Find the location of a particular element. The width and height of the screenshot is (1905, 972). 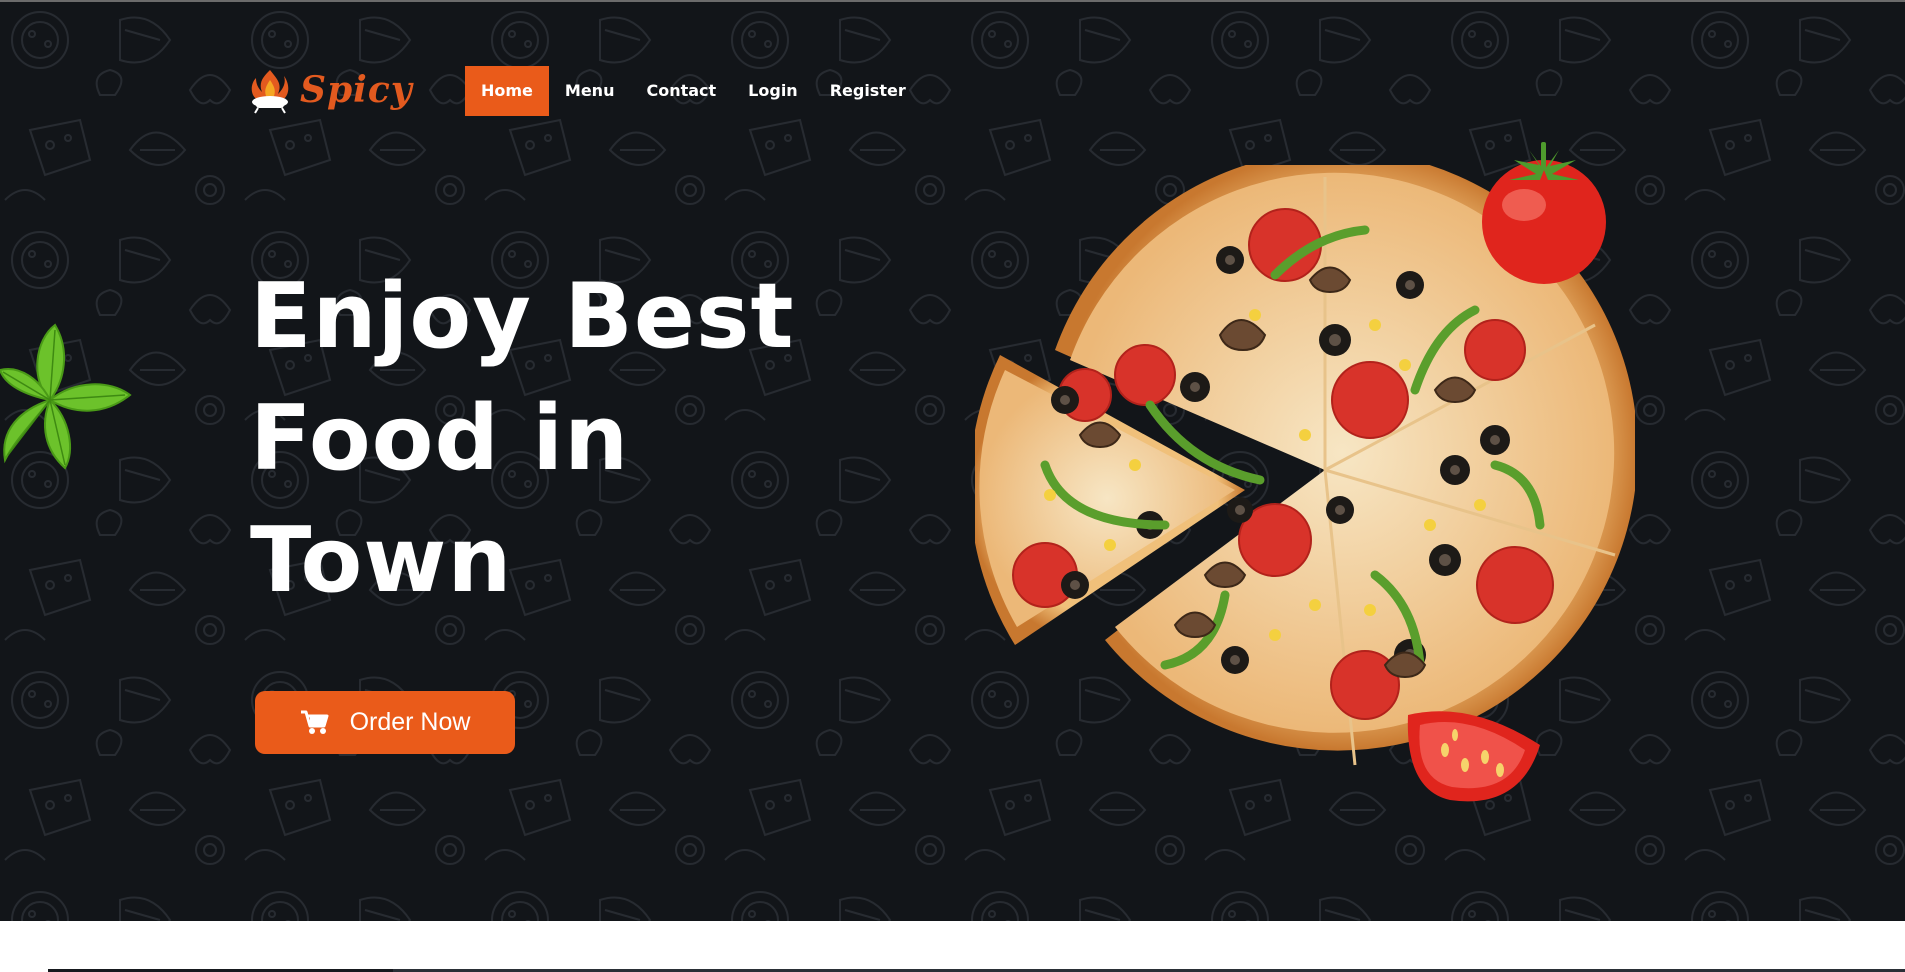

nav-login: Login is located at coordinates (773, 91).